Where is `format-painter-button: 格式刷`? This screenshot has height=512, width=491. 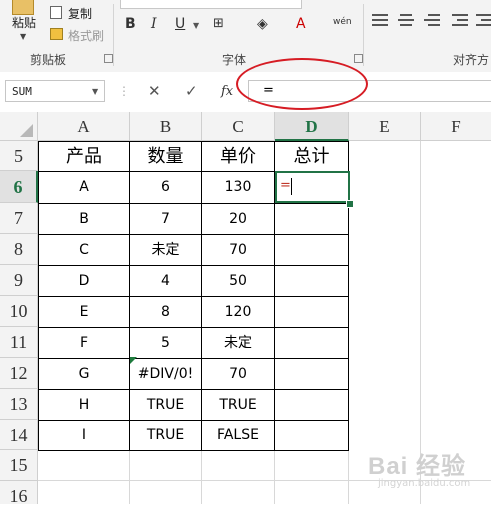 format-painter-button: 格式刷 is located at coordinates (86, 35).